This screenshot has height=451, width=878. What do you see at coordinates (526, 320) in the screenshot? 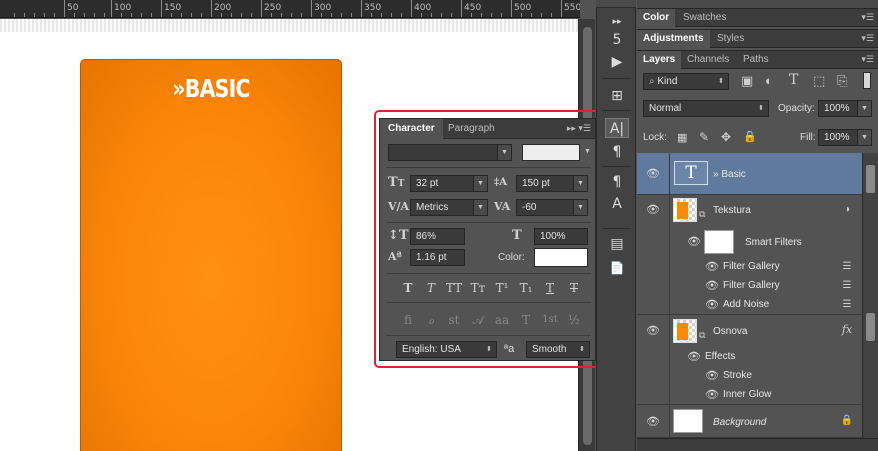
I see `titling-alternates-button: T` at bounding box center [526, 320].